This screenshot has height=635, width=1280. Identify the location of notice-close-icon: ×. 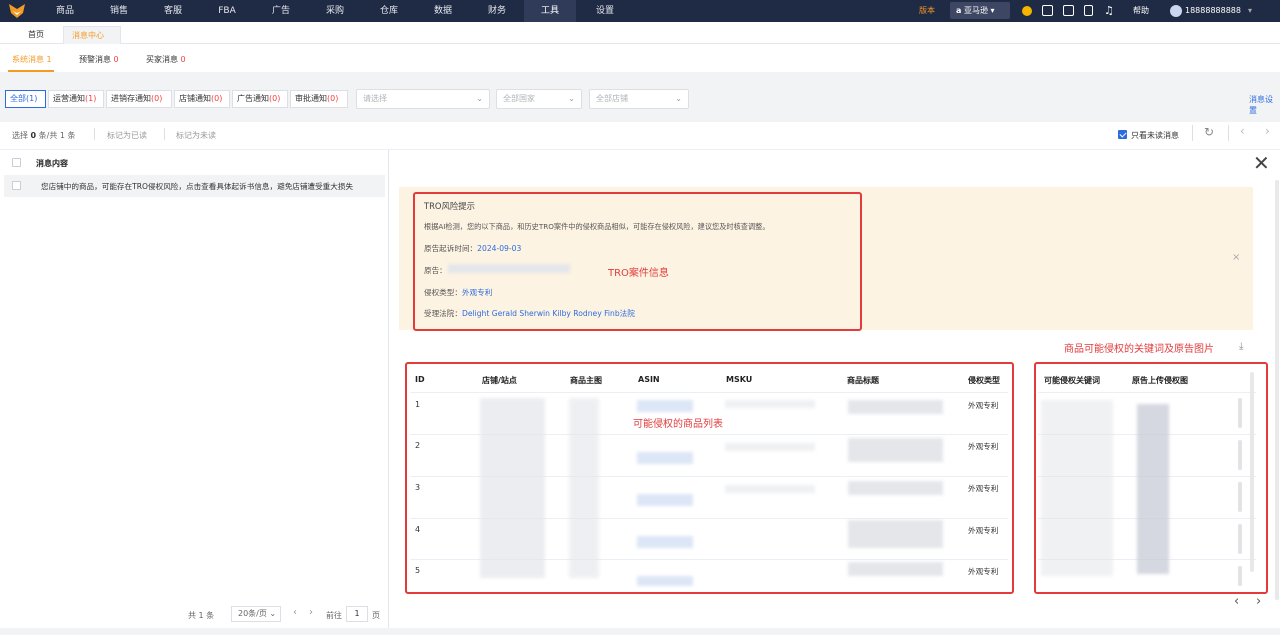
(1236, 257).